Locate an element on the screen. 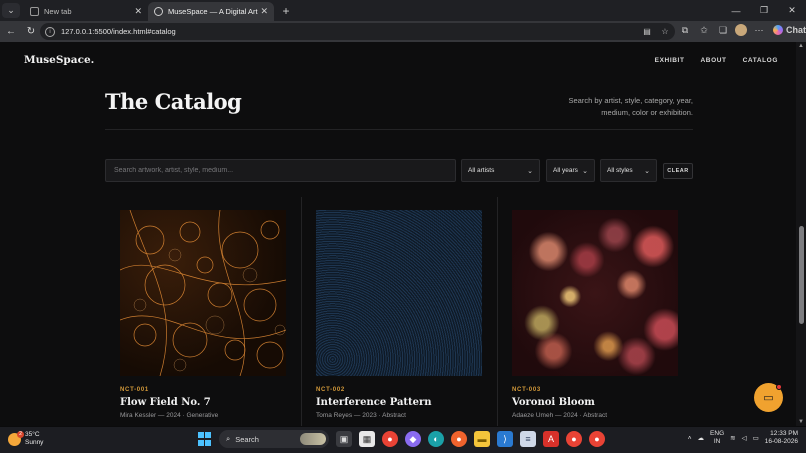  artwork-title: Voronoi Bloom is located at coordinates (595, 402).